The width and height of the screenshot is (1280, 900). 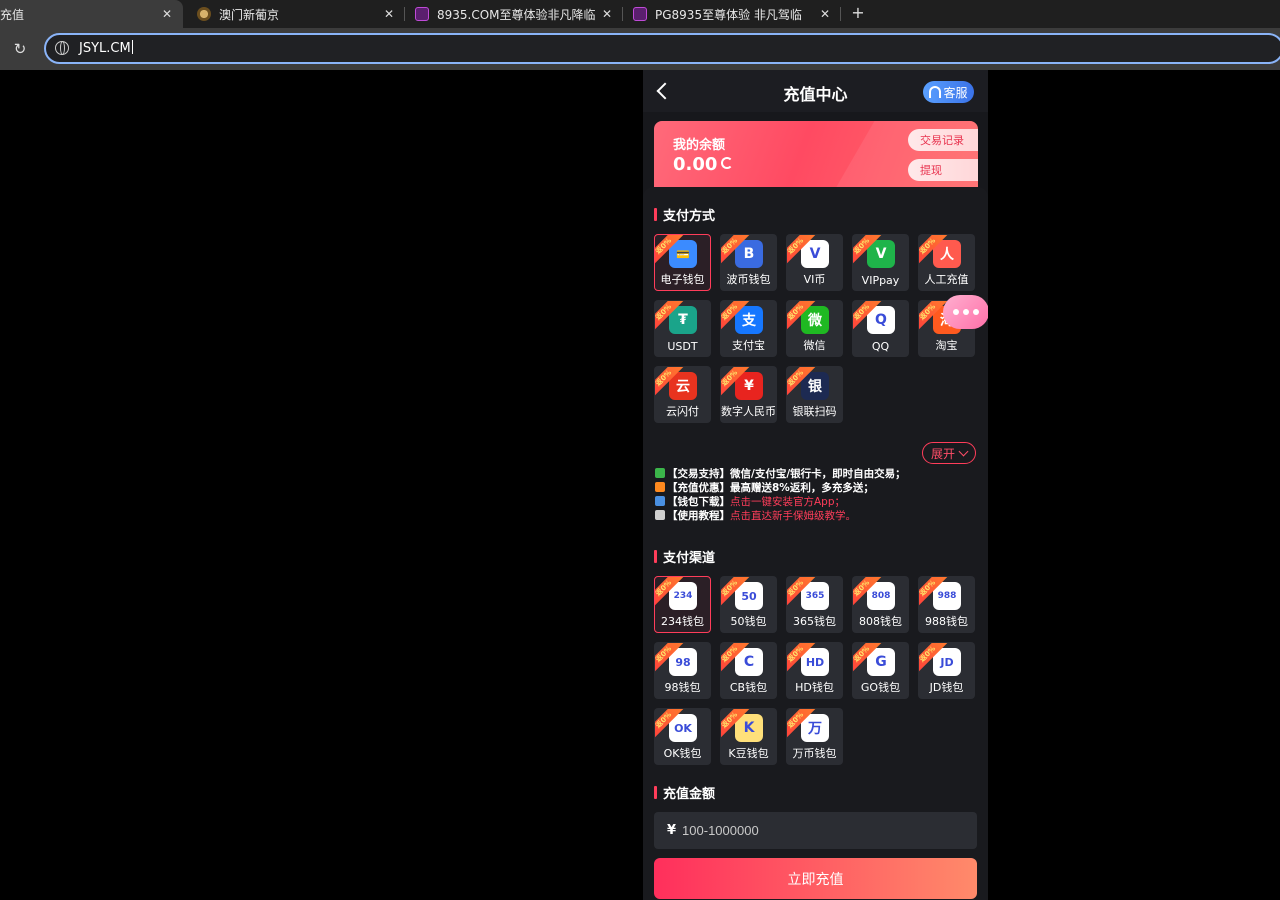 What do you see at coordinates (814, 328) in the screenshot?
I see `payment-method-tile: 微返0% 微信` at bounding box center [814, 328].